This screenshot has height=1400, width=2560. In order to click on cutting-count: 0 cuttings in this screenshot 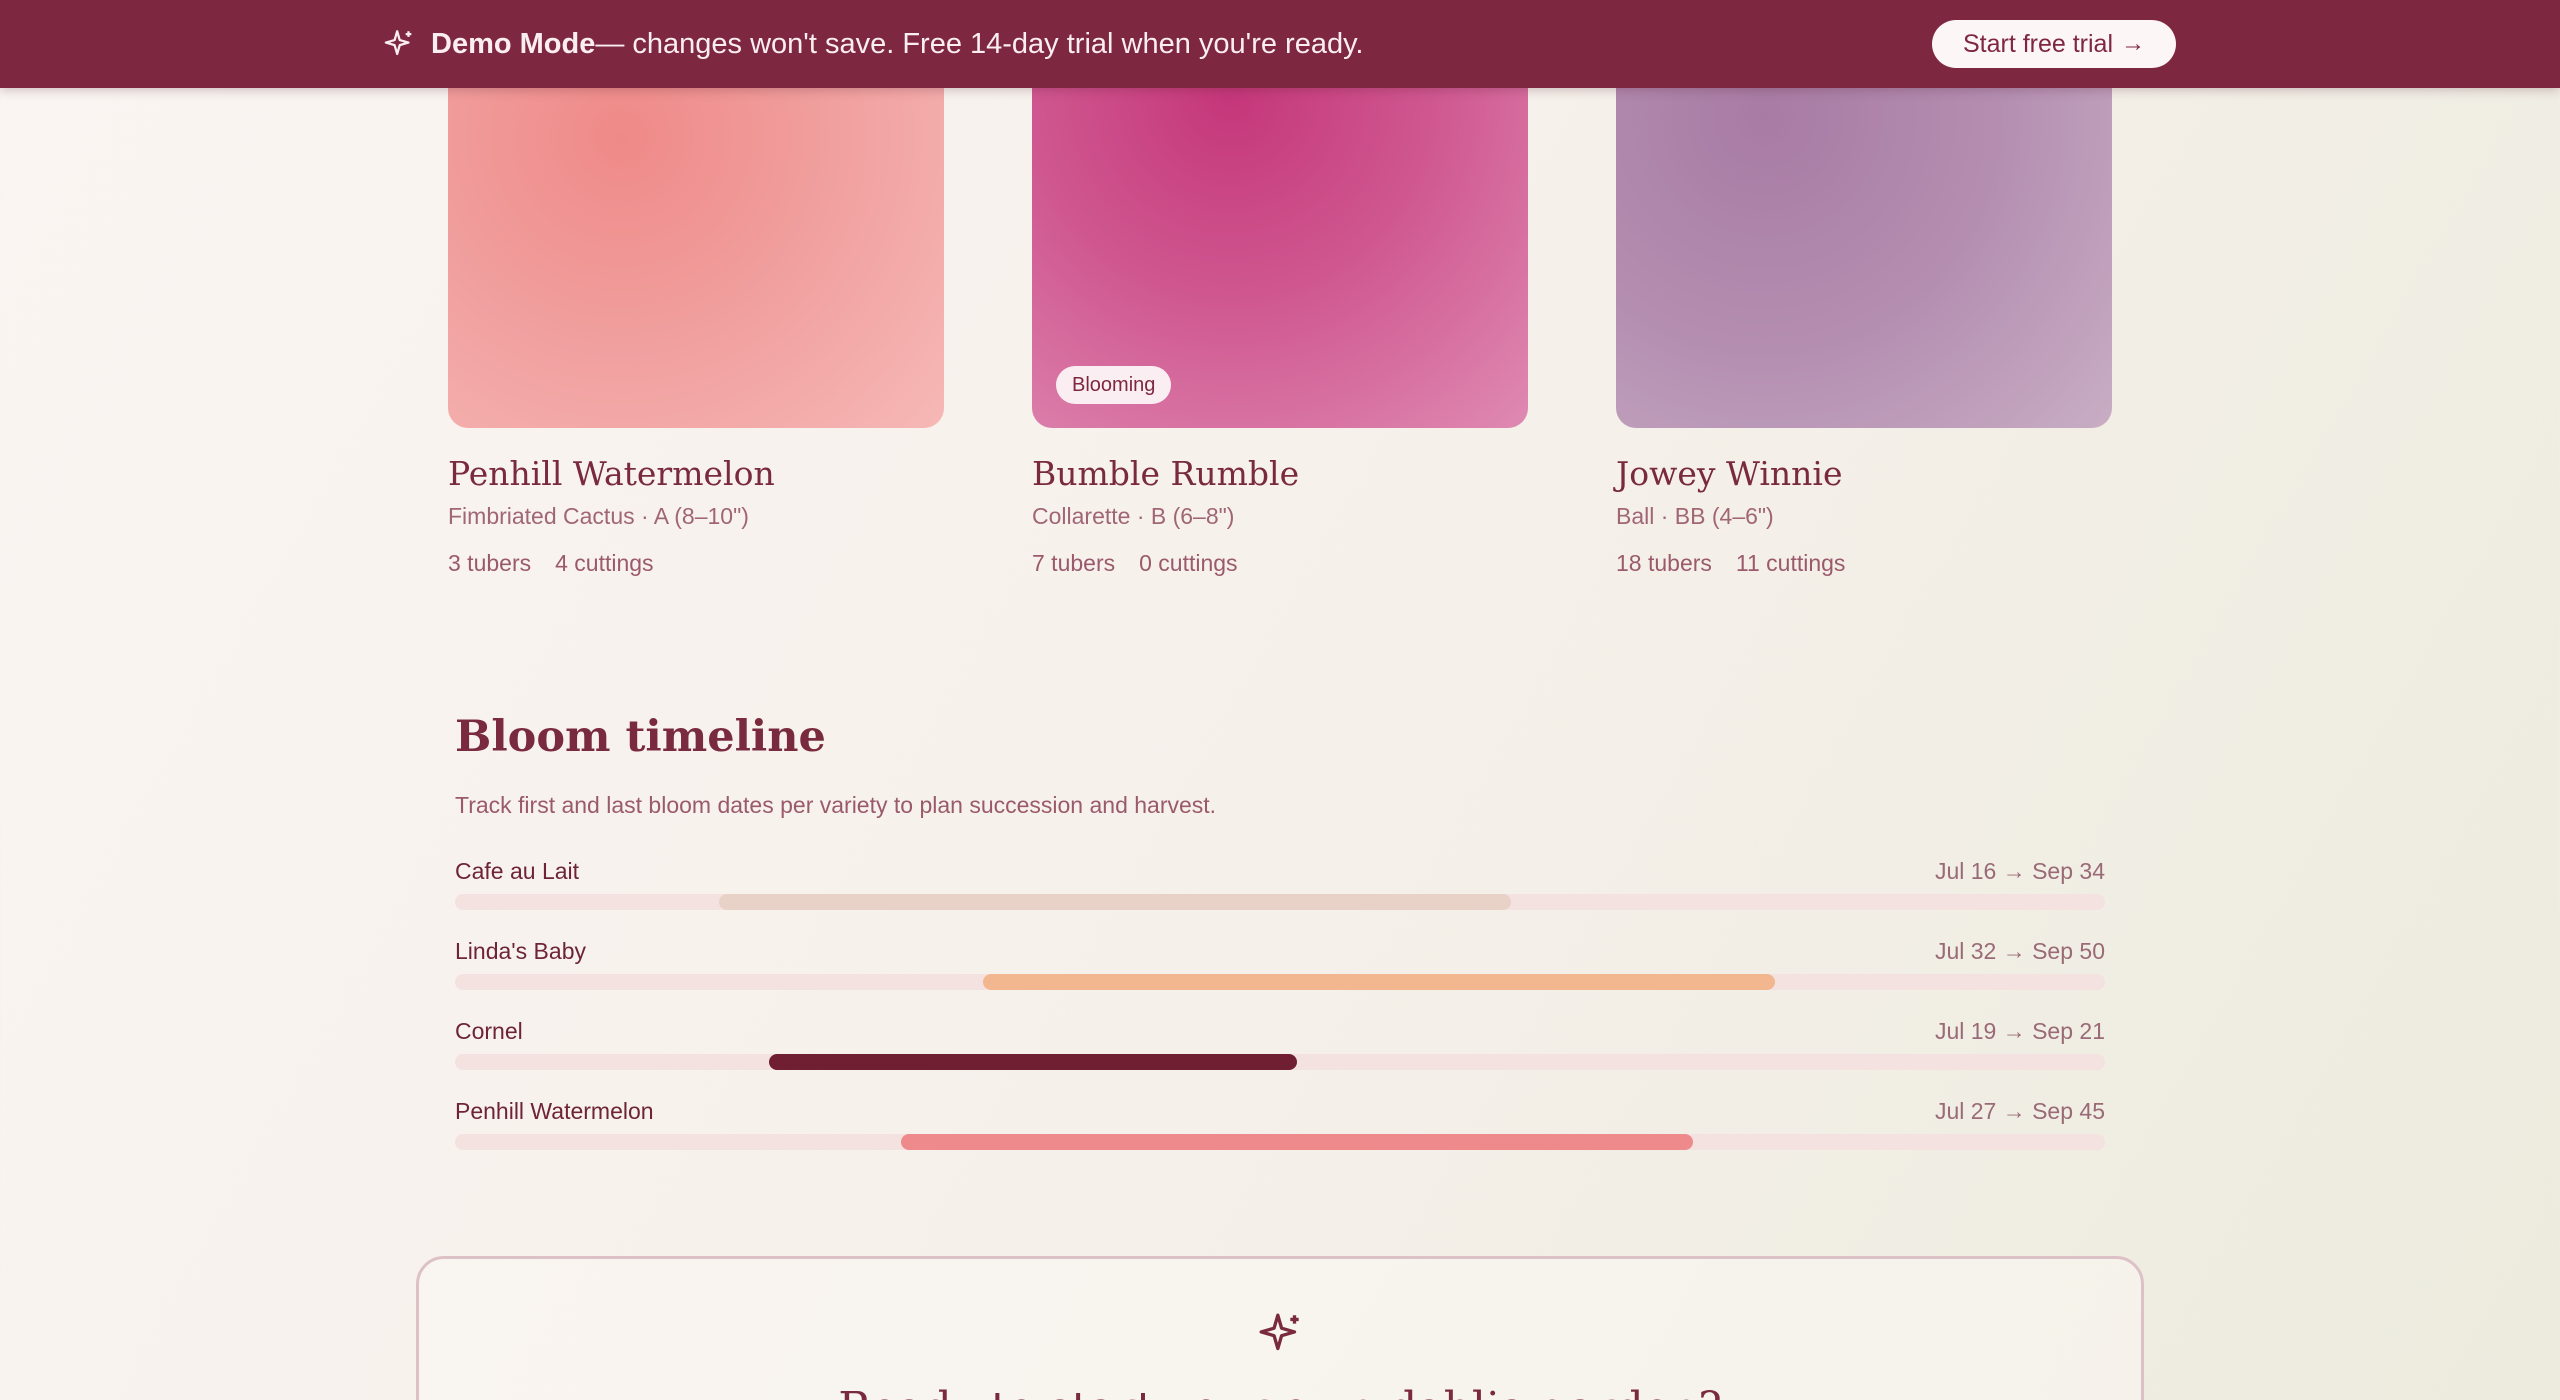, I will do `click(1188, 563)`.